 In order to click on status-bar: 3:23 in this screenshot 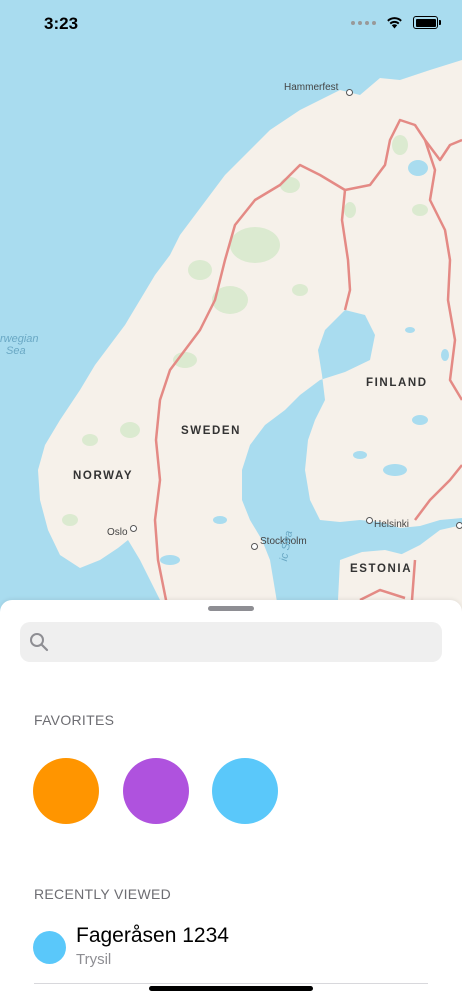, I will do `click(231, 25)`.